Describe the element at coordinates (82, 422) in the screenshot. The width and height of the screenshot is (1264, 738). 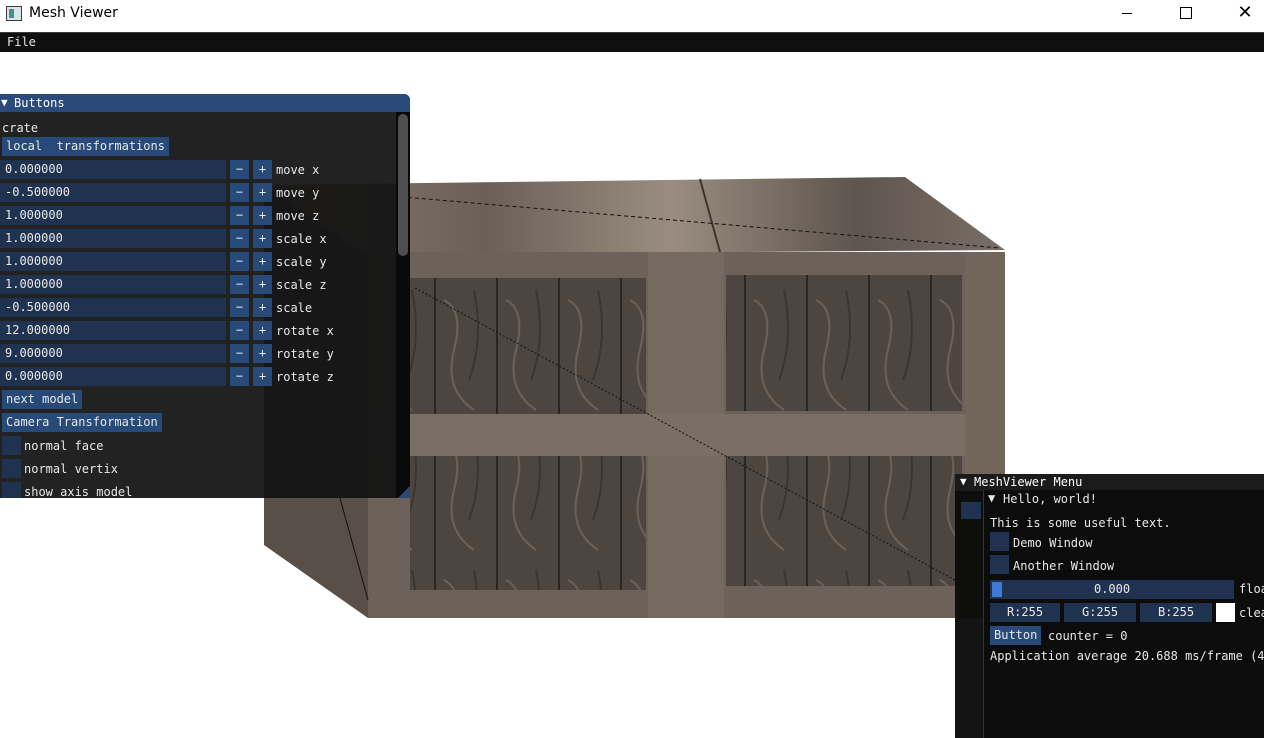
I see `camera-transformation-button: Camera Transformation` at that location.